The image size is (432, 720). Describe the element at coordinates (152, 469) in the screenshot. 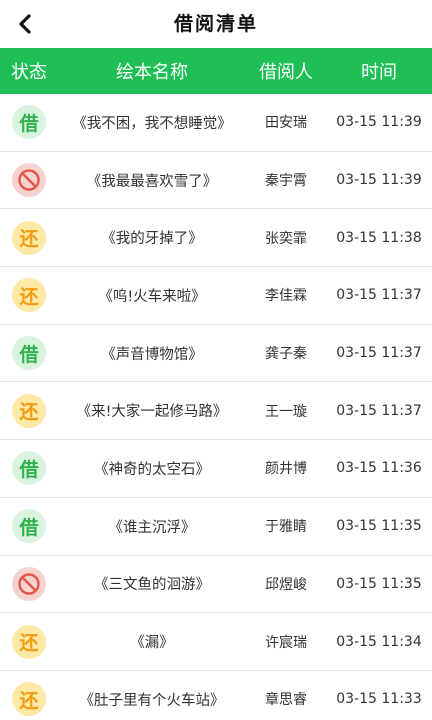

I see `book-title: 《神奇的太空石》` at that location.